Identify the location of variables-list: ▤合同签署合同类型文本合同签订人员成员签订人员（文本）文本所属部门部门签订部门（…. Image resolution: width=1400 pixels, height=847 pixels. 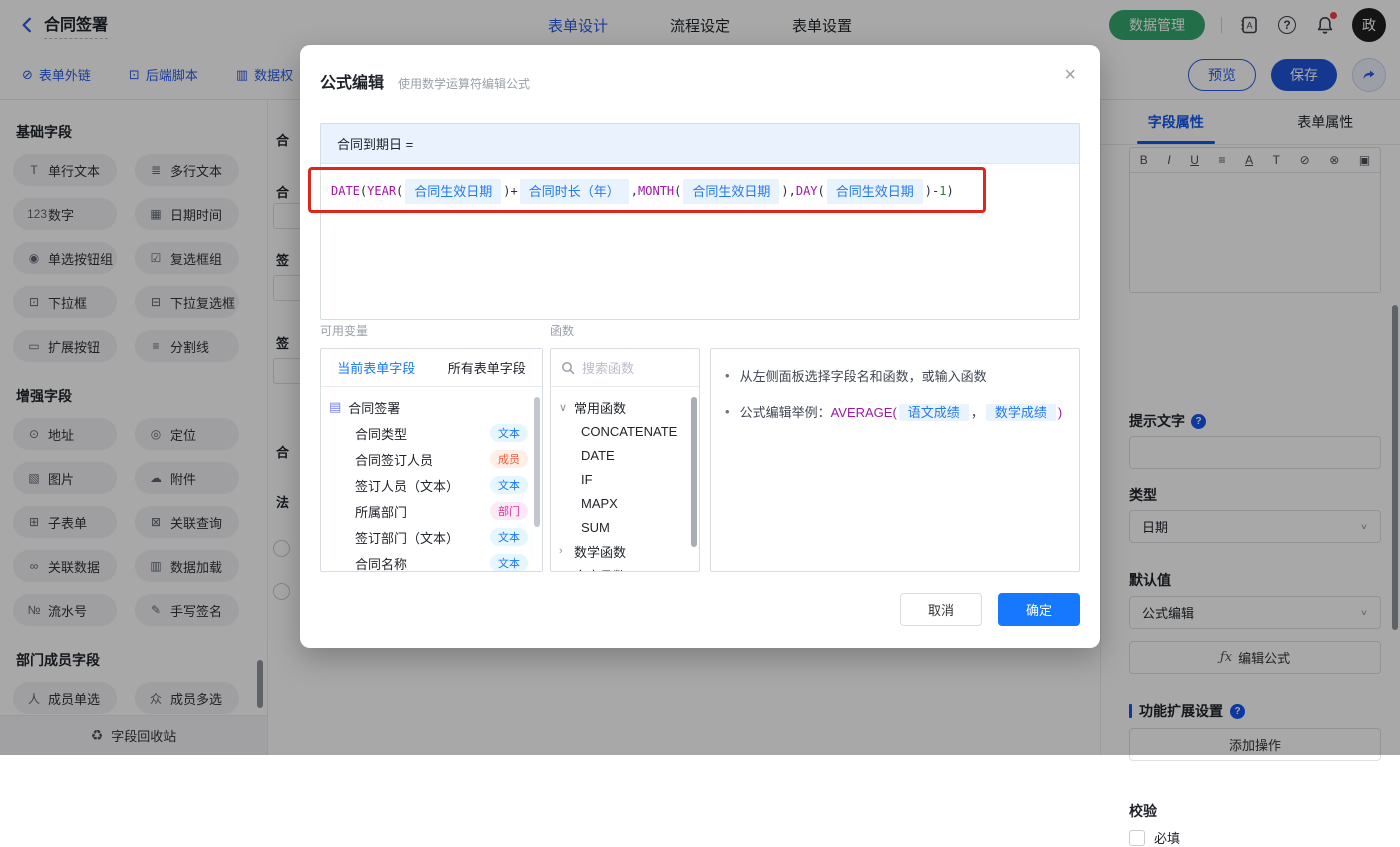
(431, 479).